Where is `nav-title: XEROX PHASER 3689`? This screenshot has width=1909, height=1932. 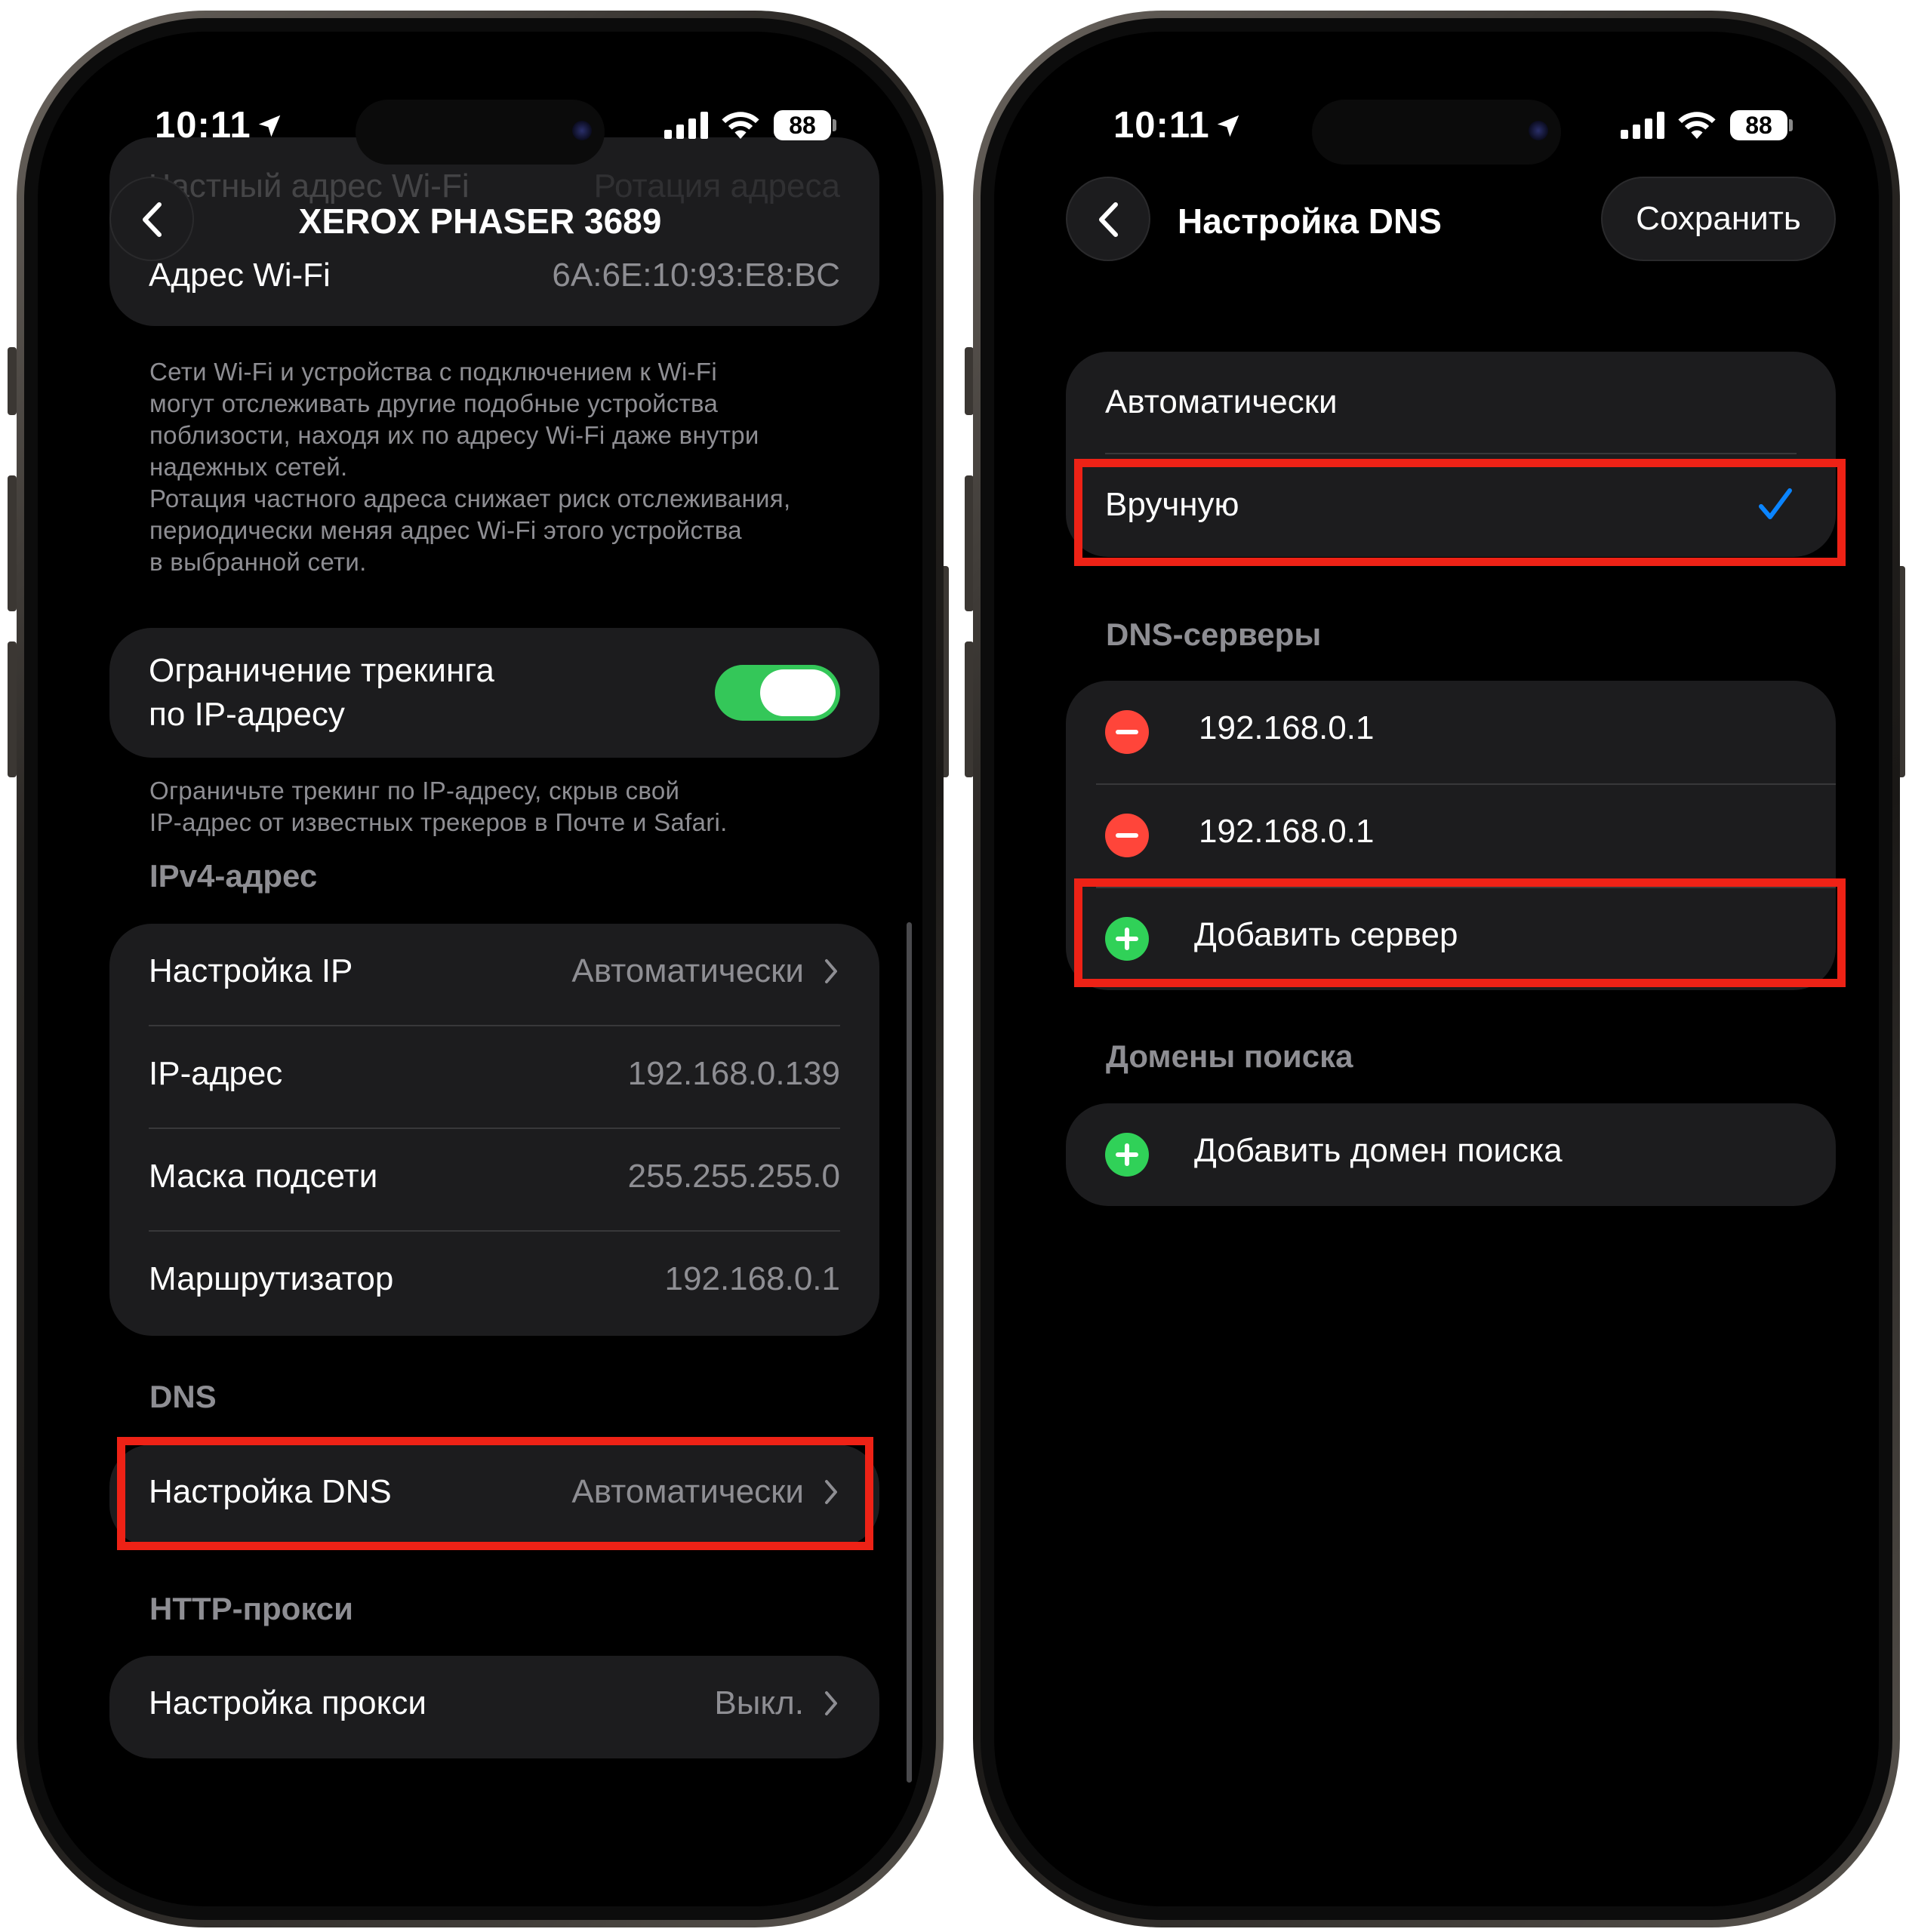 nav-title: XEROX PHASER 3689 is located at coordinates (480, 221).